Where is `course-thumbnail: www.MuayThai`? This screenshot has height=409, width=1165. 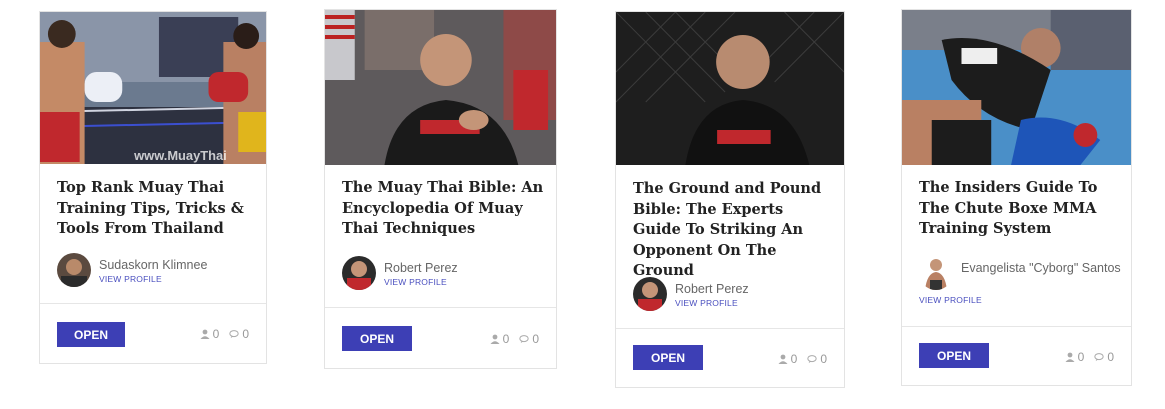
course-thumbnail: www.MuayThai is located at coordinates (153, 88).